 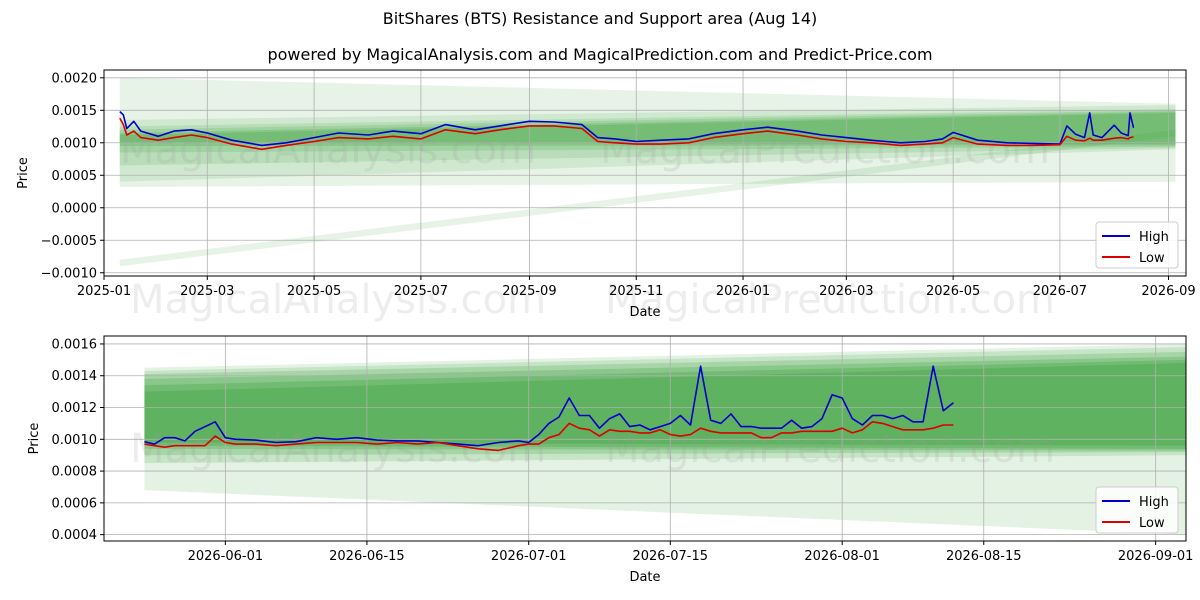 What do you see at coordinates (670, 556) in the screenshot?
I see `x-tick-label: 2026-07-15` at bounding box center [670, 556].